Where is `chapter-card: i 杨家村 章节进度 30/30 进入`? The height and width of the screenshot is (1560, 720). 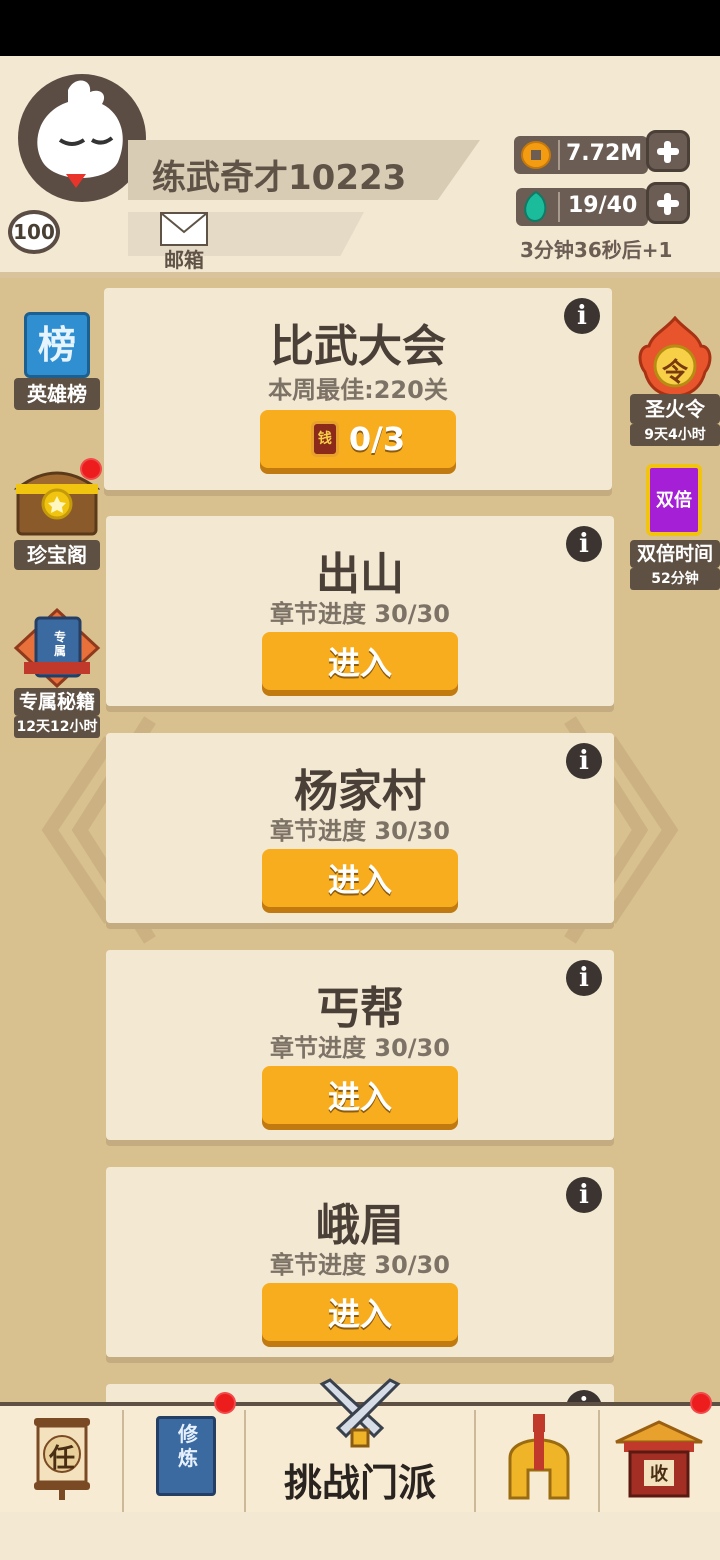
chapter-card: i 杨家村 章节进度 30/30 进入 is located at coordinates (360, 828).